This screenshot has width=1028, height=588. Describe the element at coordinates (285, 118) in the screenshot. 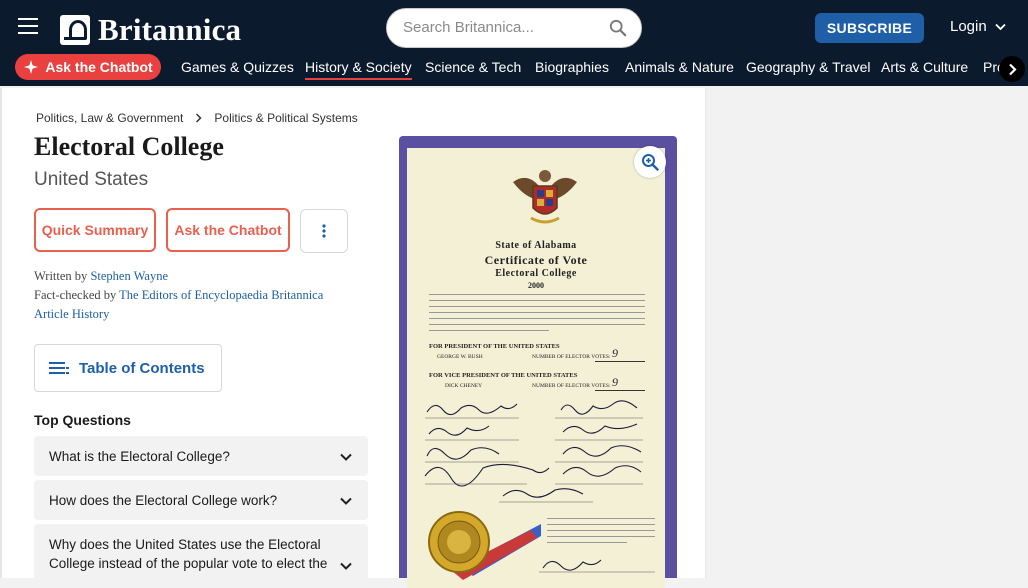

I see `breadcrumb-link: Politics & Political Systems` at that location.